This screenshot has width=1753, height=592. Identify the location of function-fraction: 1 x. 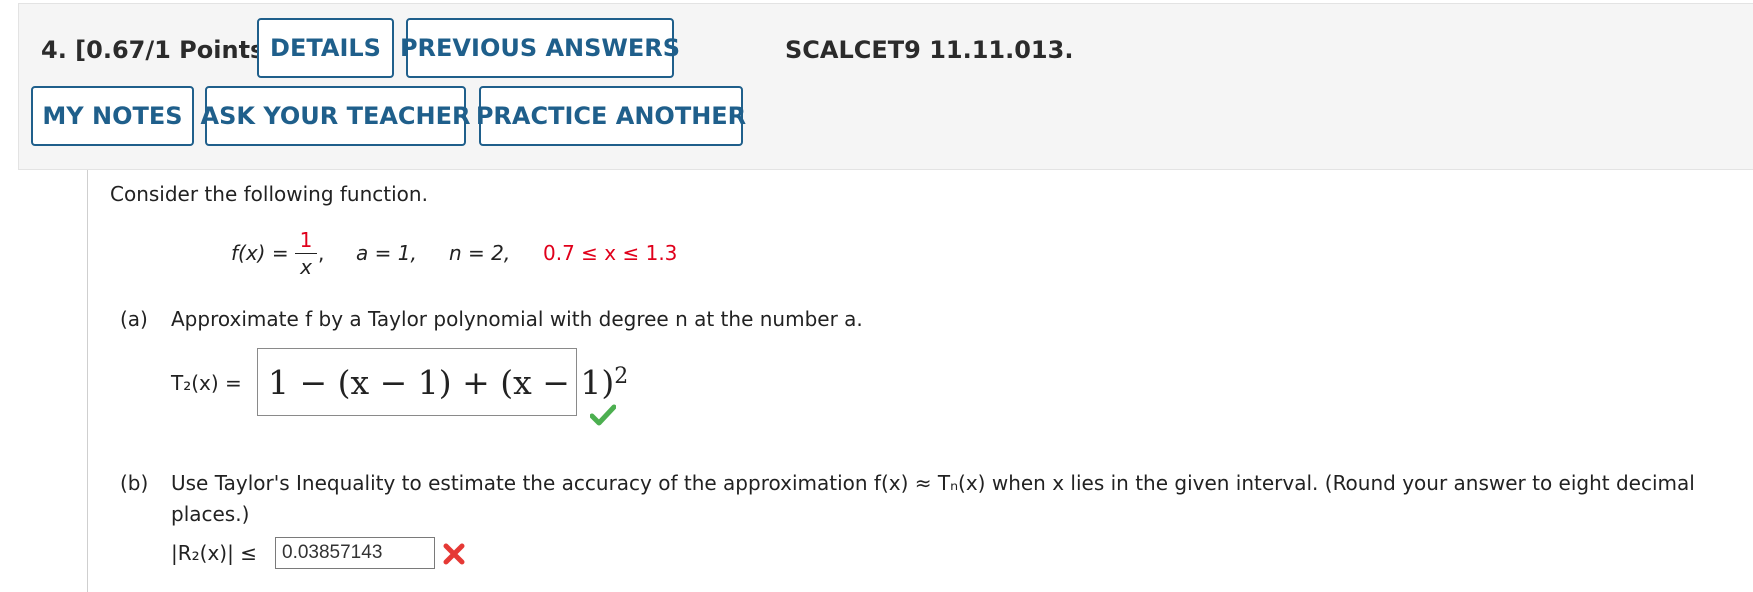
(306, 253).